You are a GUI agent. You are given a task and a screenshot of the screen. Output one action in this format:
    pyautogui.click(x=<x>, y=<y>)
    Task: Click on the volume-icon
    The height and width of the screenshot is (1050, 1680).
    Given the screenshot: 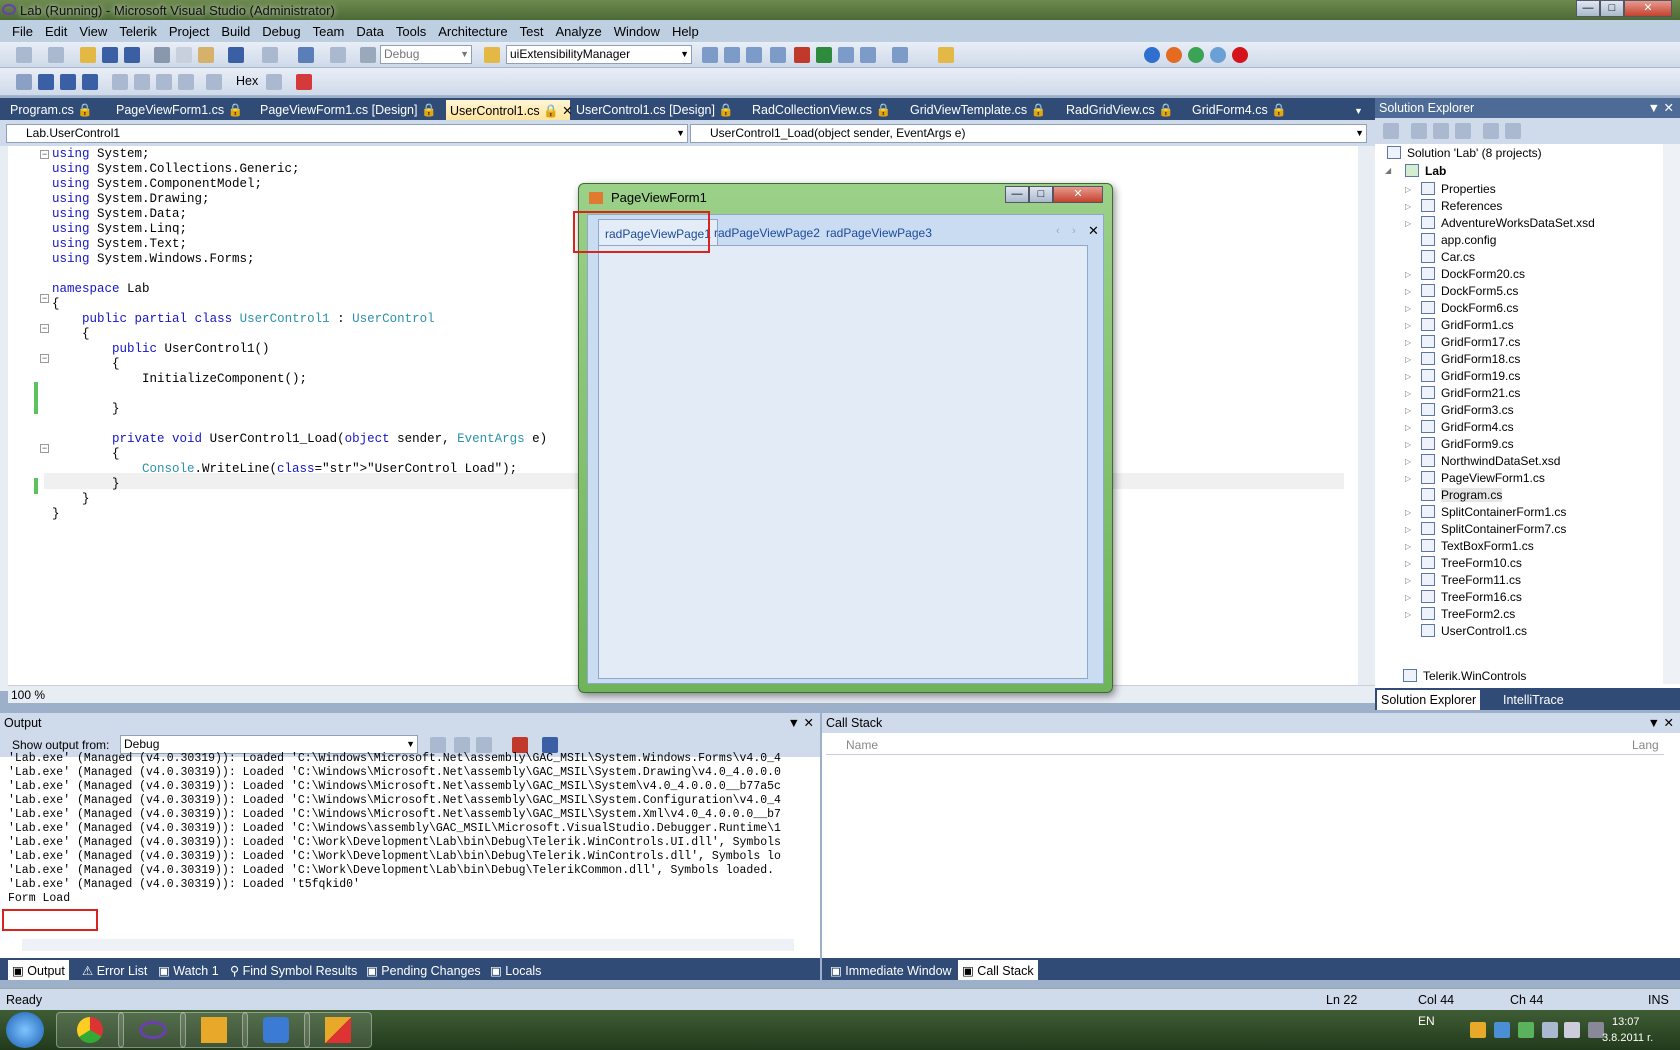 What is the action you would take?
    pyautogui.click(x=1572, y=1030)
    